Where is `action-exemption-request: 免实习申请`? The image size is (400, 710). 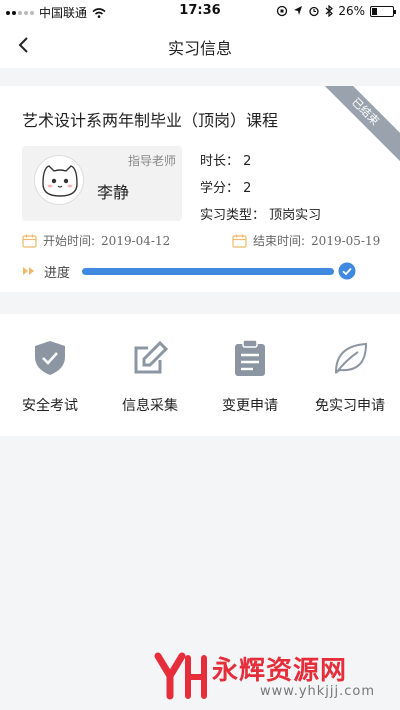 action-exemption-request: 免实习申请 is located at coordinates (350, 375).